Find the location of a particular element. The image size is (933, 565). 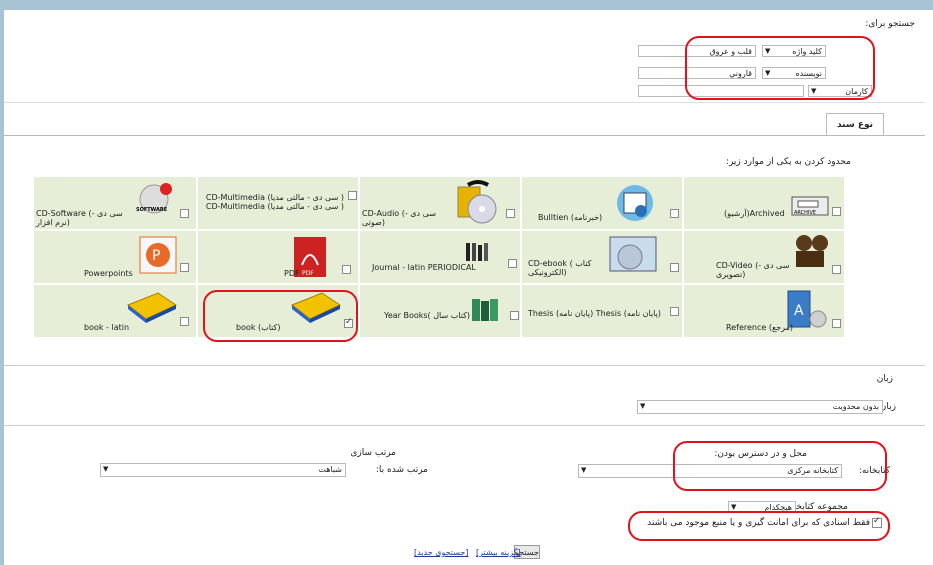

doc-type-archived: ARCHIVE (آرشیو)Archived is located at coordinates (764, 204).